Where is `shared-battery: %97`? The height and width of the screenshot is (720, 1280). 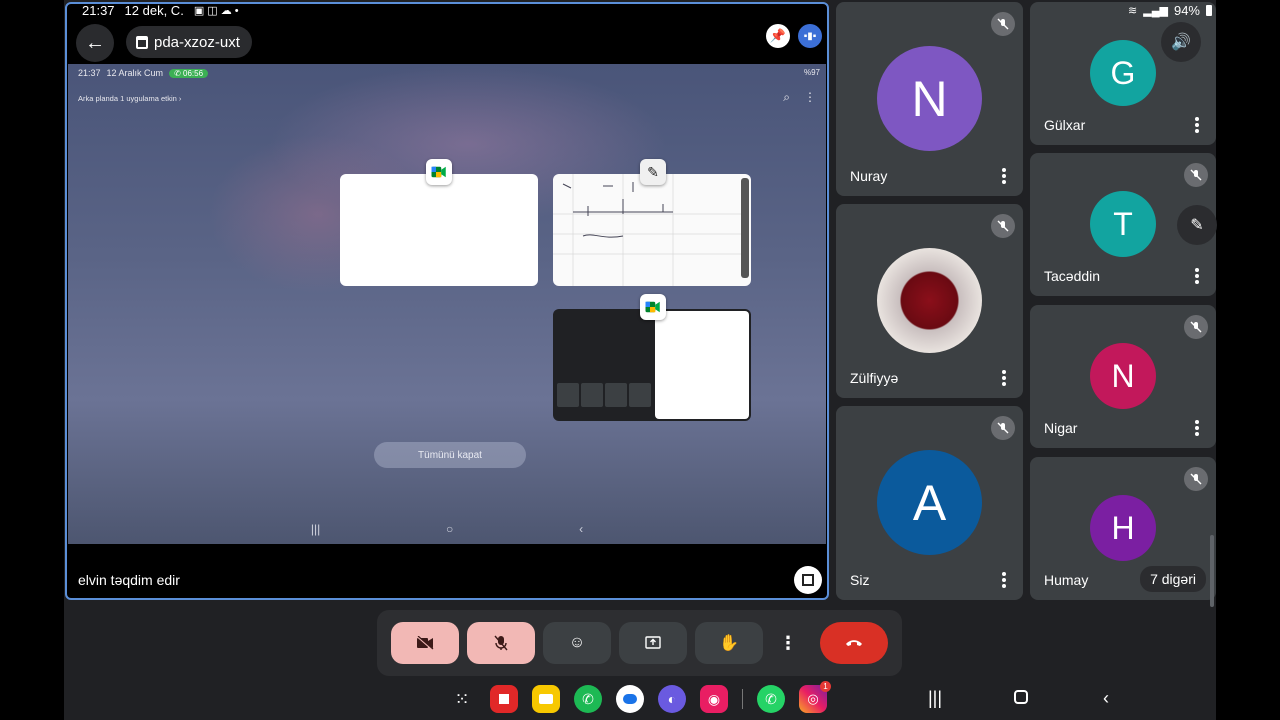 shared-battery: %97 is located at coordinates (811, 72).